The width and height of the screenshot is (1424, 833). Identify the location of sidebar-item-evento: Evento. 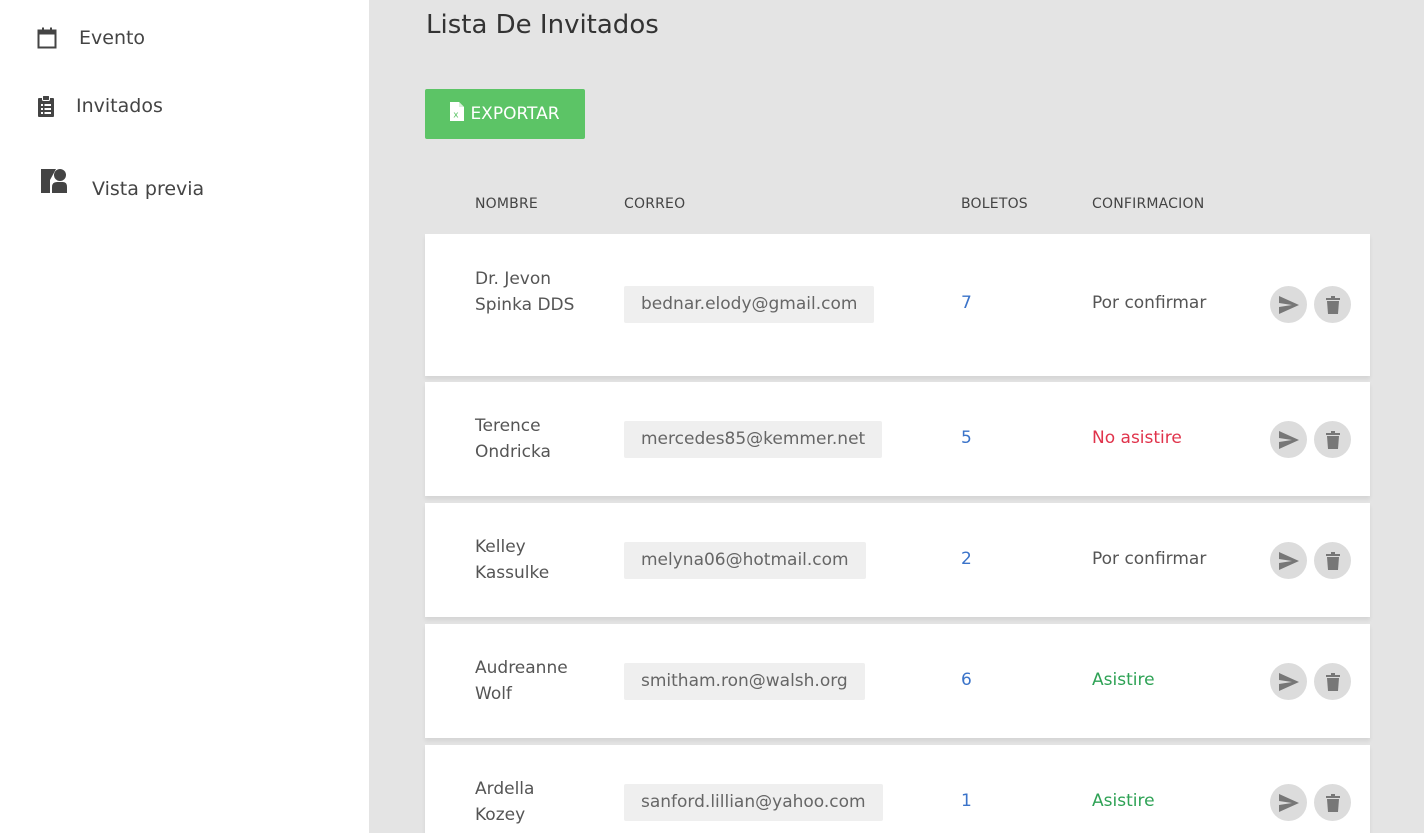
(91, 38).